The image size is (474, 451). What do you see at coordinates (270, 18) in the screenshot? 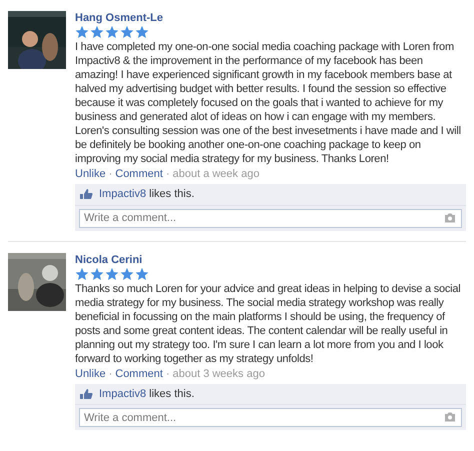
I see `author-name: Hang Osment-Le` at bounding box center [270, 18].